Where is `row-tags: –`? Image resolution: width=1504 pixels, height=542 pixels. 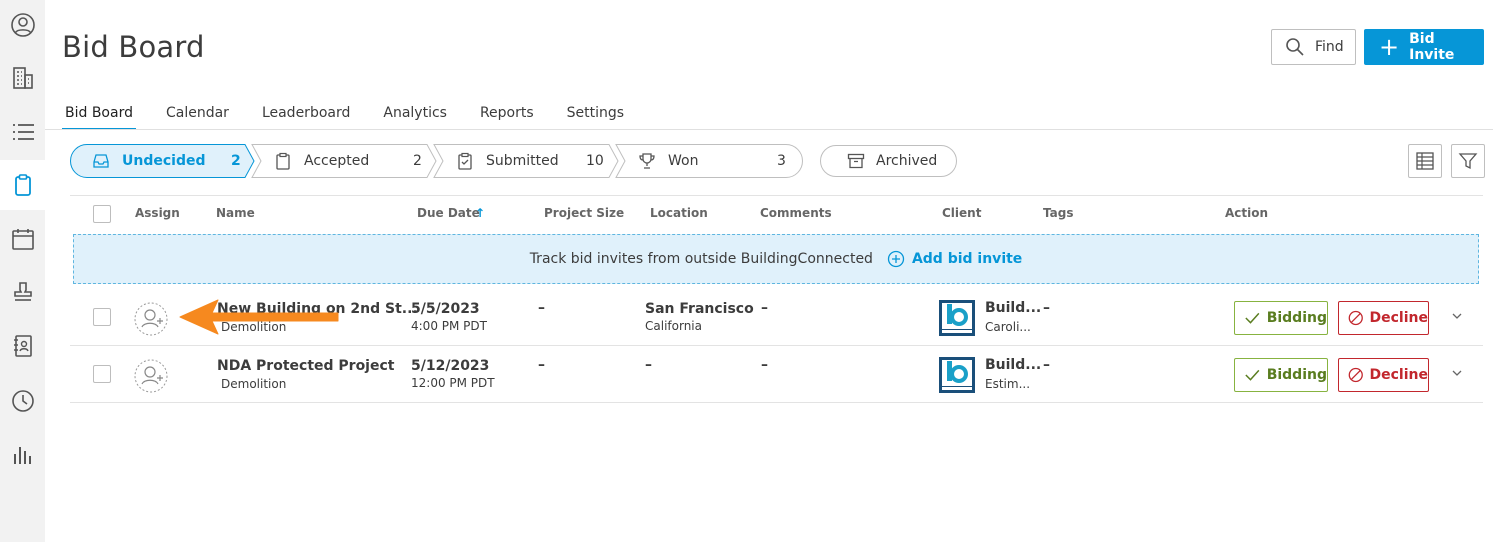
row-tags: – is located at coordinates (1046, 308).